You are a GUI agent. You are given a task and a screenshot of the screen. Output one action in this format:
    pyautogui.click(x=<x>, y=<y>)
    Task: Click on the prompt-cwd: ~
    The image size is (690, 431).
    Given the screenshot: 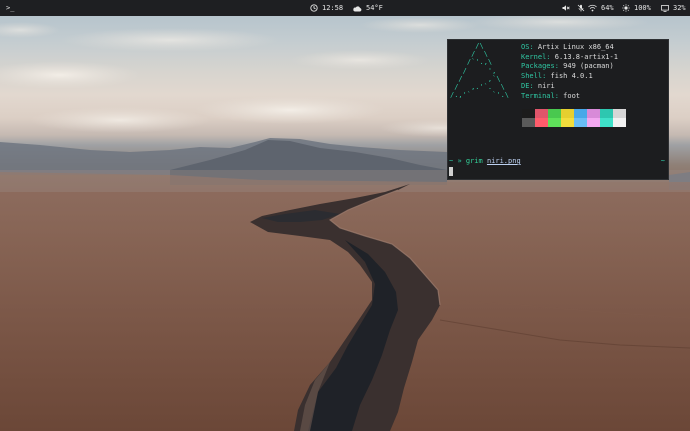 What is the action you would take?
    pyautogui.click(x=451, y=161)
    